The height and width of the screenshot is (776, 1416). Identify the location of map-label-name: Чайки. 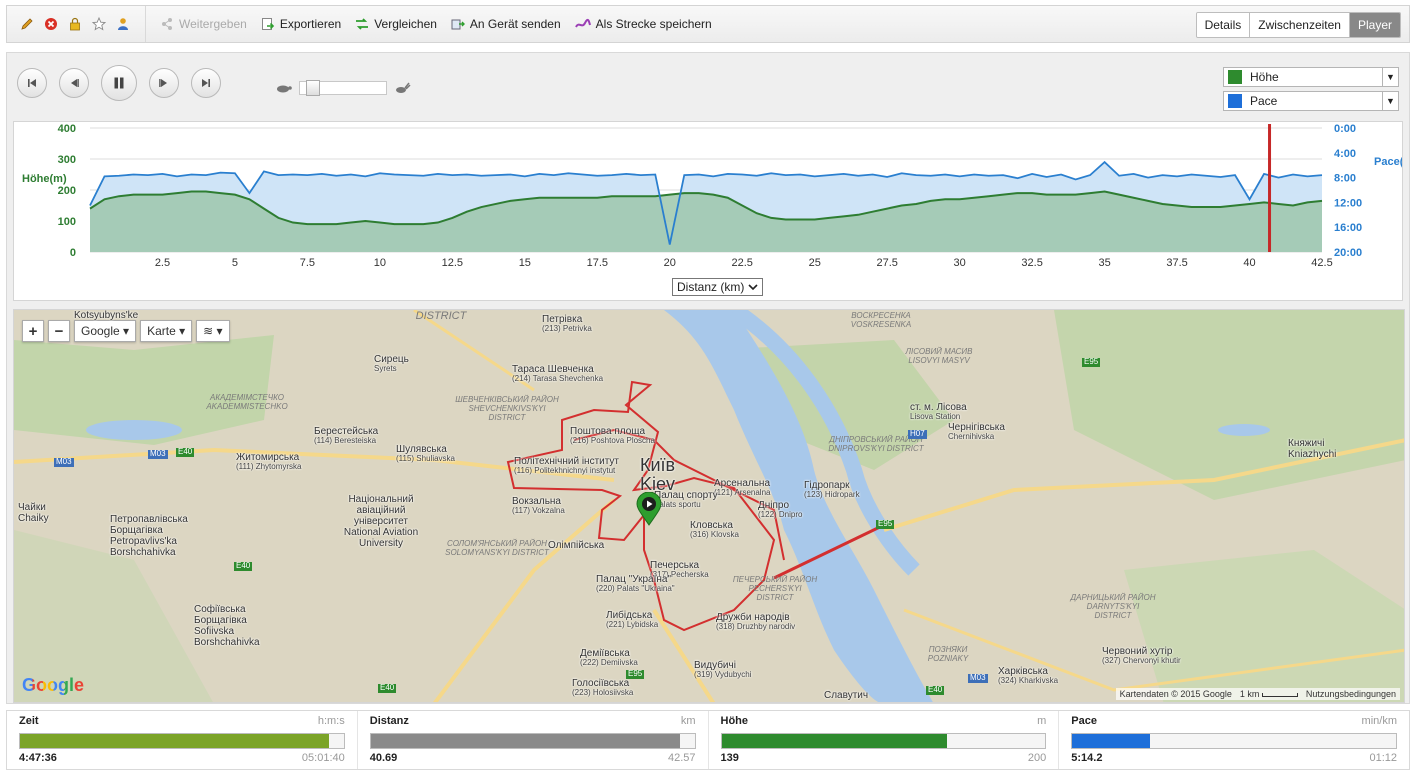
(32, 507).